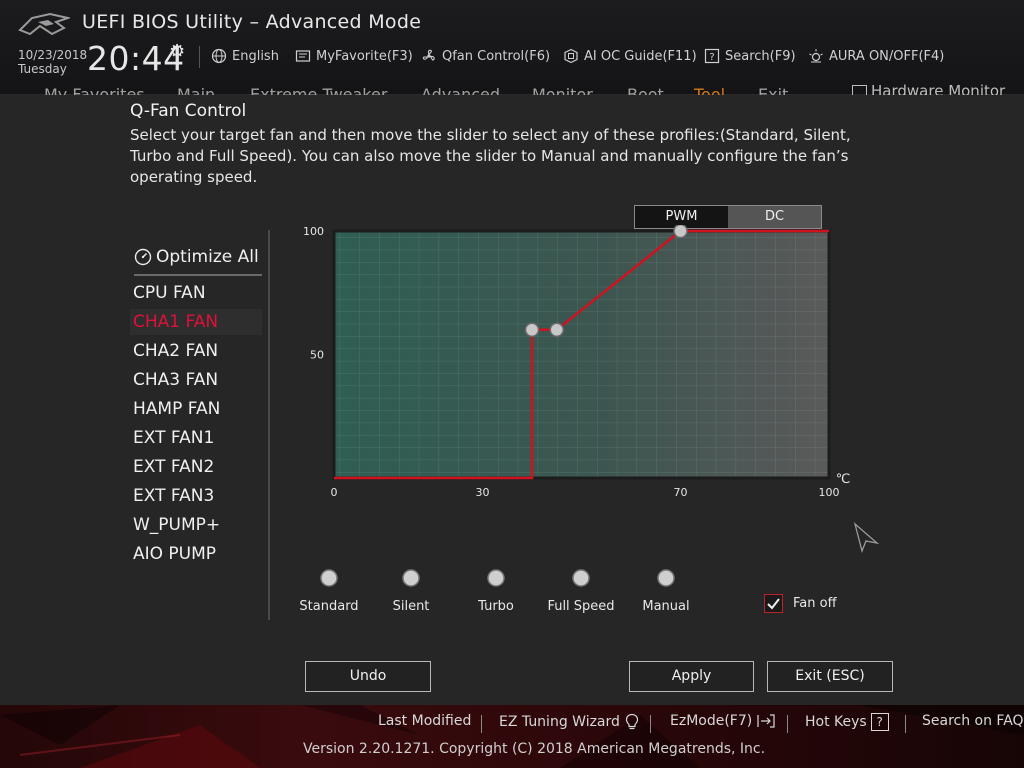 The image size is (1024, 768). I want to click on profile-label-manual: Manual, so click(666, 606).